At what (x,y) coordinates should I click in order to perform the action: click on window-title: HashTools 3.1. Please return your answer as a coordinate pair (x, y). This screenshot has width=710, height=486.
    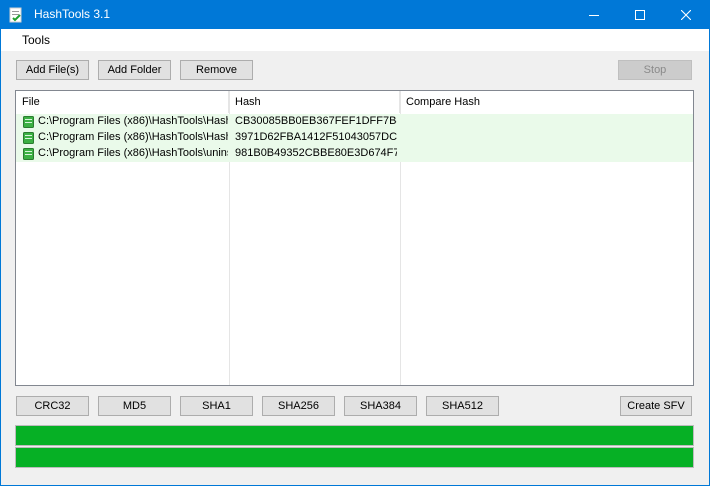
    Looking at the image, I should click on (72, 14).